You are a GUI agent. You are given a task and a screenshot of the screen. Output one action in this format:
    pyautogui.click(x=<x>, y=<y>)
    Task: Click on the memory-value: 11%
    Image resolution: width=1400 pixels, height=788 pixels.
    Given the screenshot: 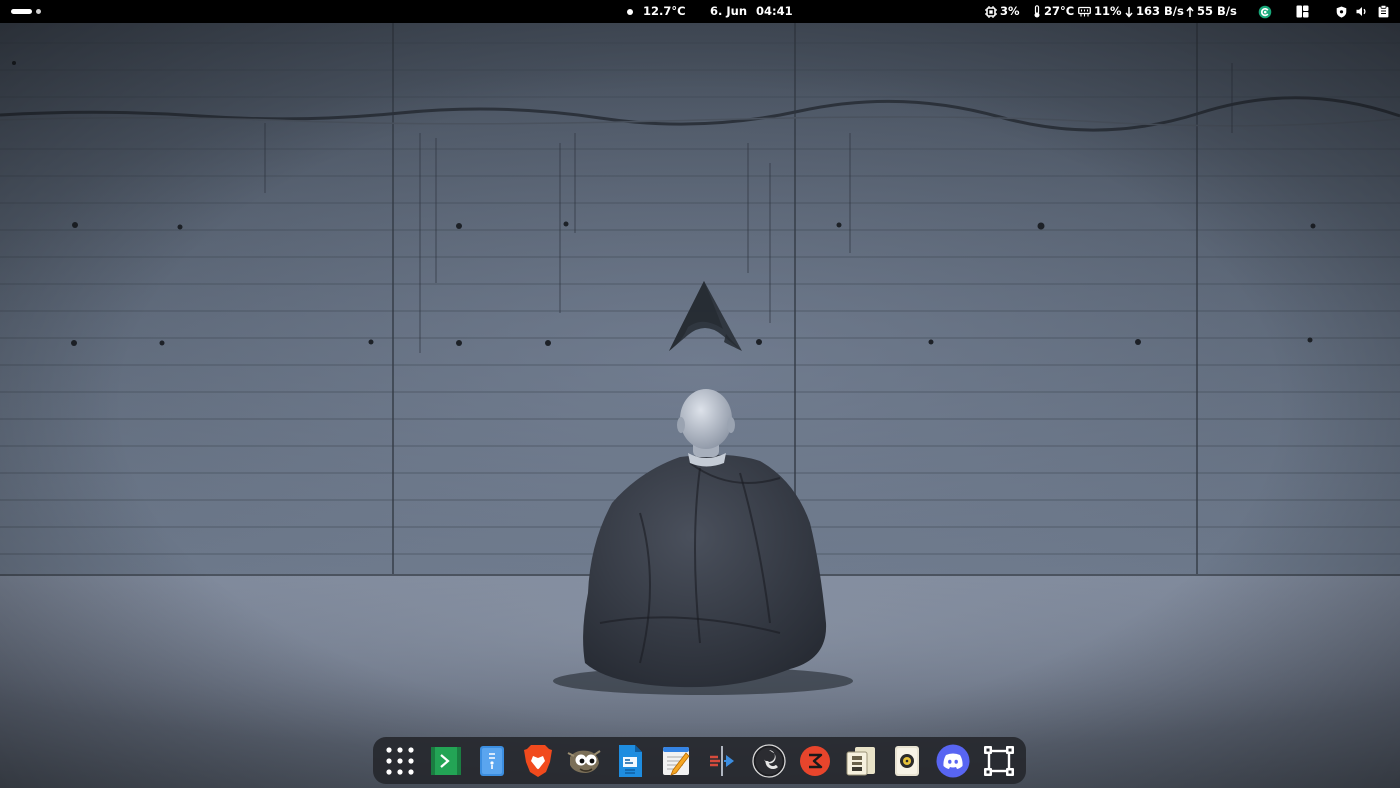 What is the action you would take?
    pyautogui.click(x=1108, y=11)
    